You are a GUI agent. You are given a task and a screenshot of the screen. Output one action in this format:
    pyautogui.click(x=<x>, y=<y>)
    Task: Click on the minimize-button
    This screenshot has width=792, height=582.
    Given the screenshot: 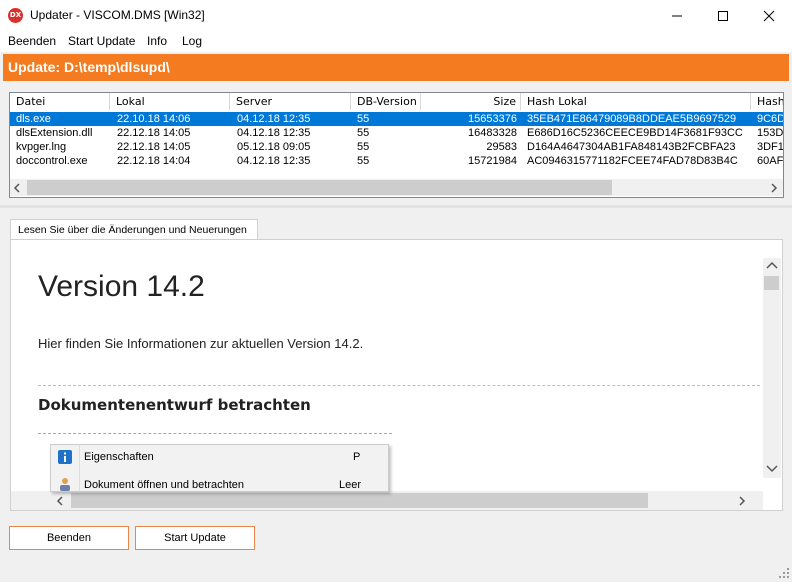 What is the action you would take?
    pyautogui.click(x=677, y=15)
    